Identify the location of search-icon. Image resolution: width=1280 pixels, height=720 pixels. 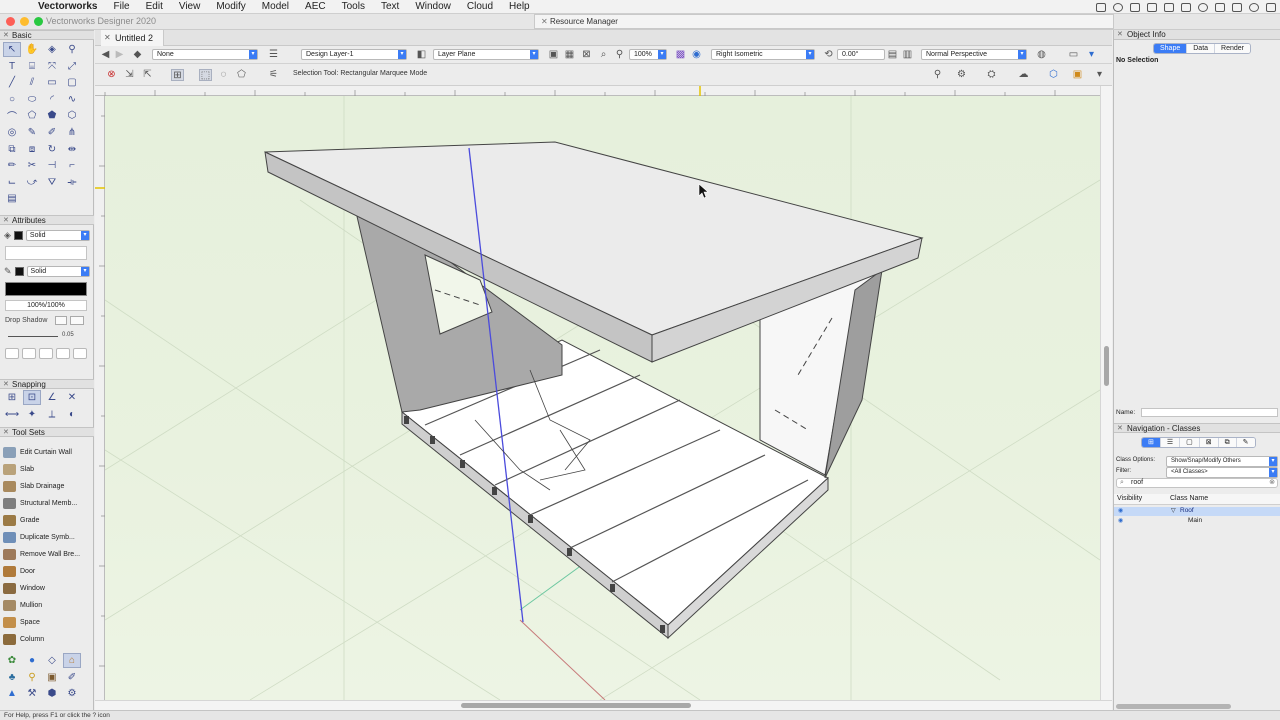
(1254, 7).